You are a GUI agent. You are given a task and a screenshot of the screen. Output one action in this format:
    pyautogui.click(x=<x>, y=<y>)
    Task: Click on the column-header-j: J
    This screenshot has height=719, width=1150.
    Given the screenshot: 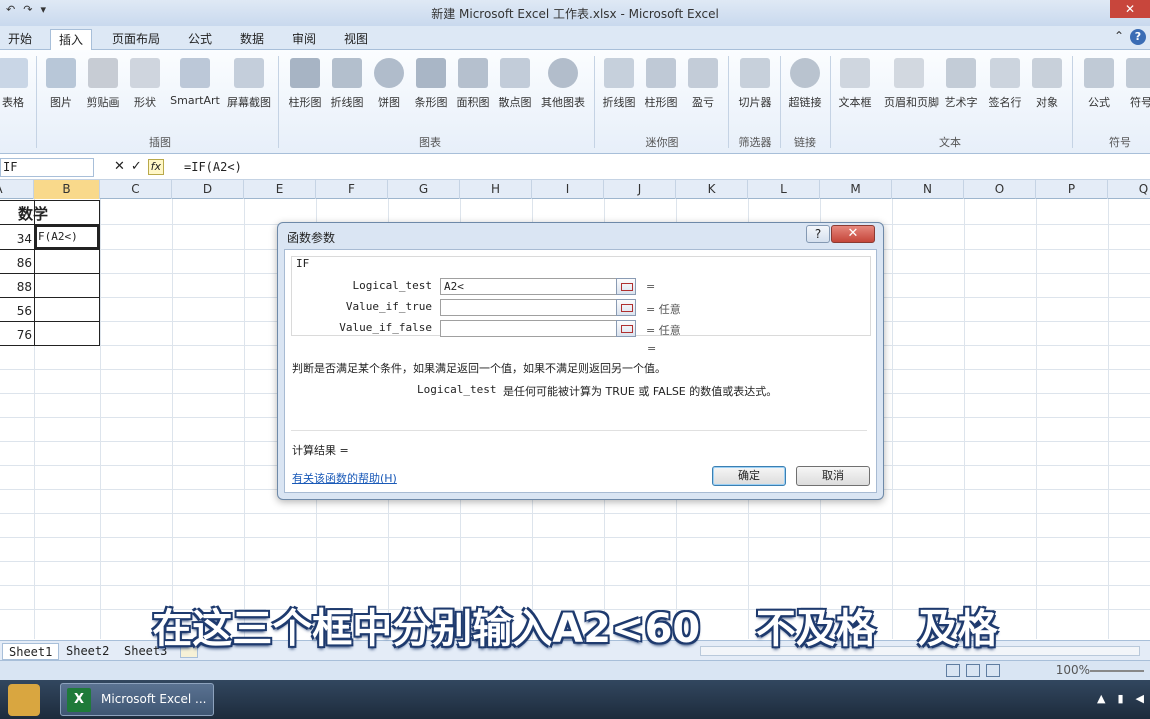 What is the action you would take?
    pyautogui.click(x=640, y=189)
    